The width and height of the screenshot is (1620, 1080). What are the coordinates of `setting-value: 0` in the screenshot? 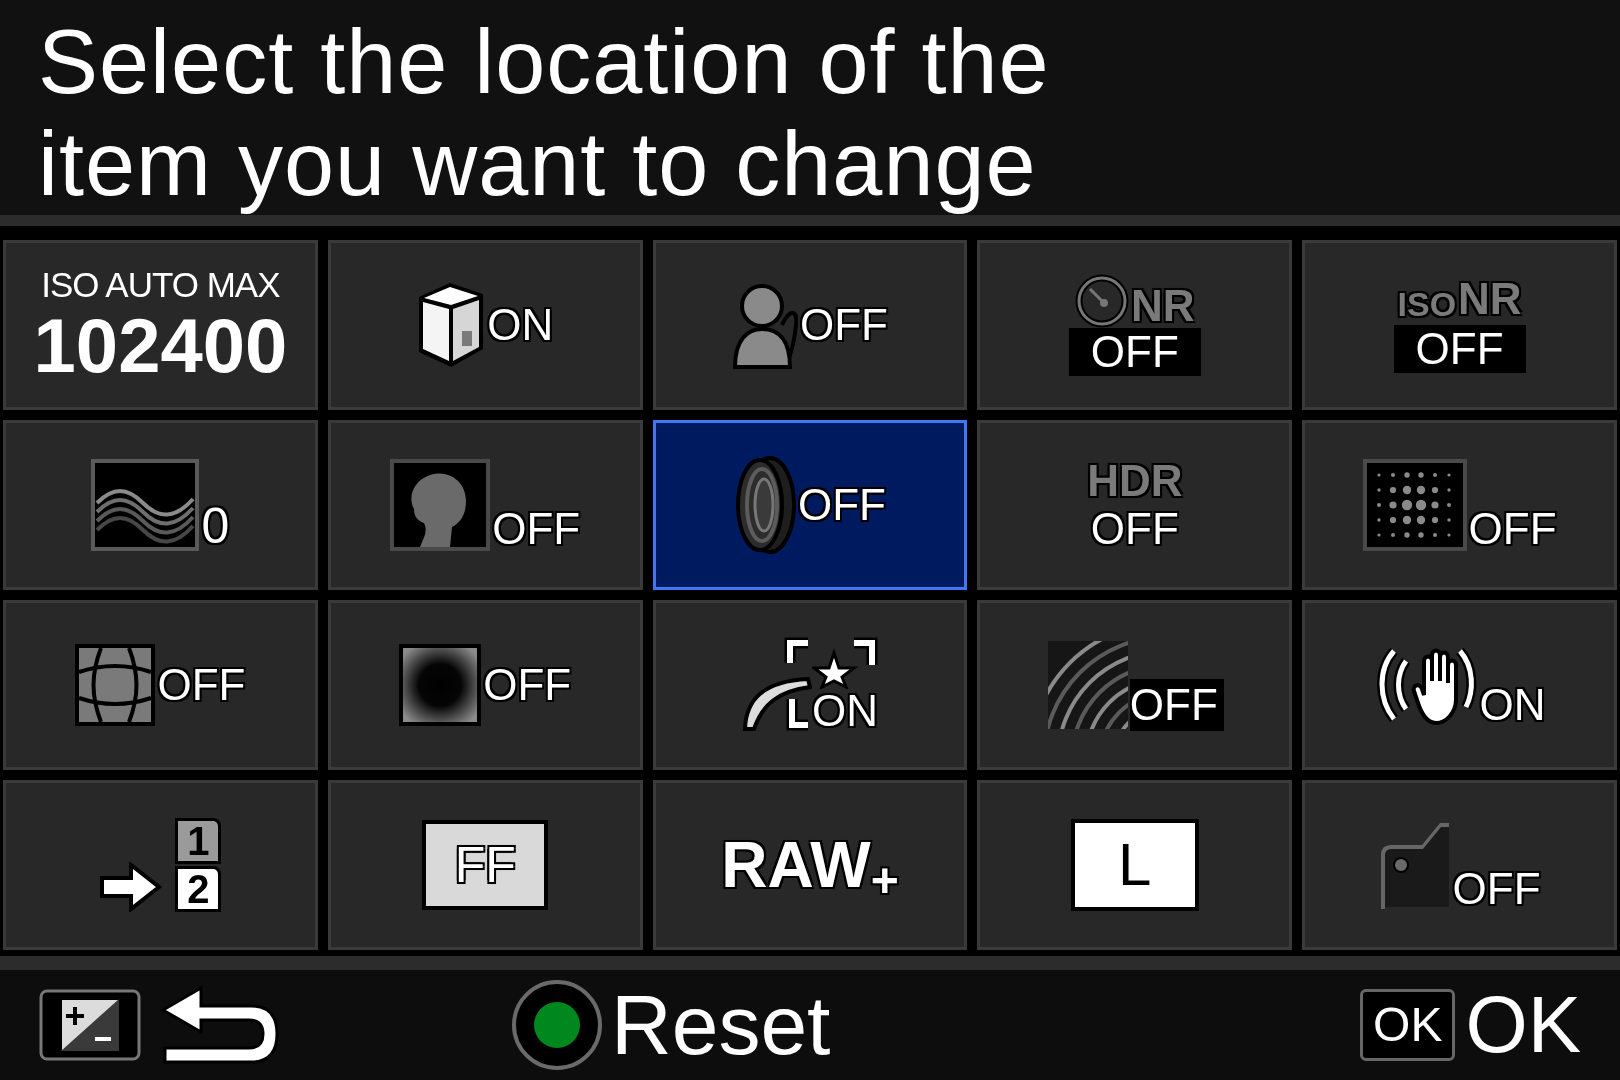 It's located at (215, 526).